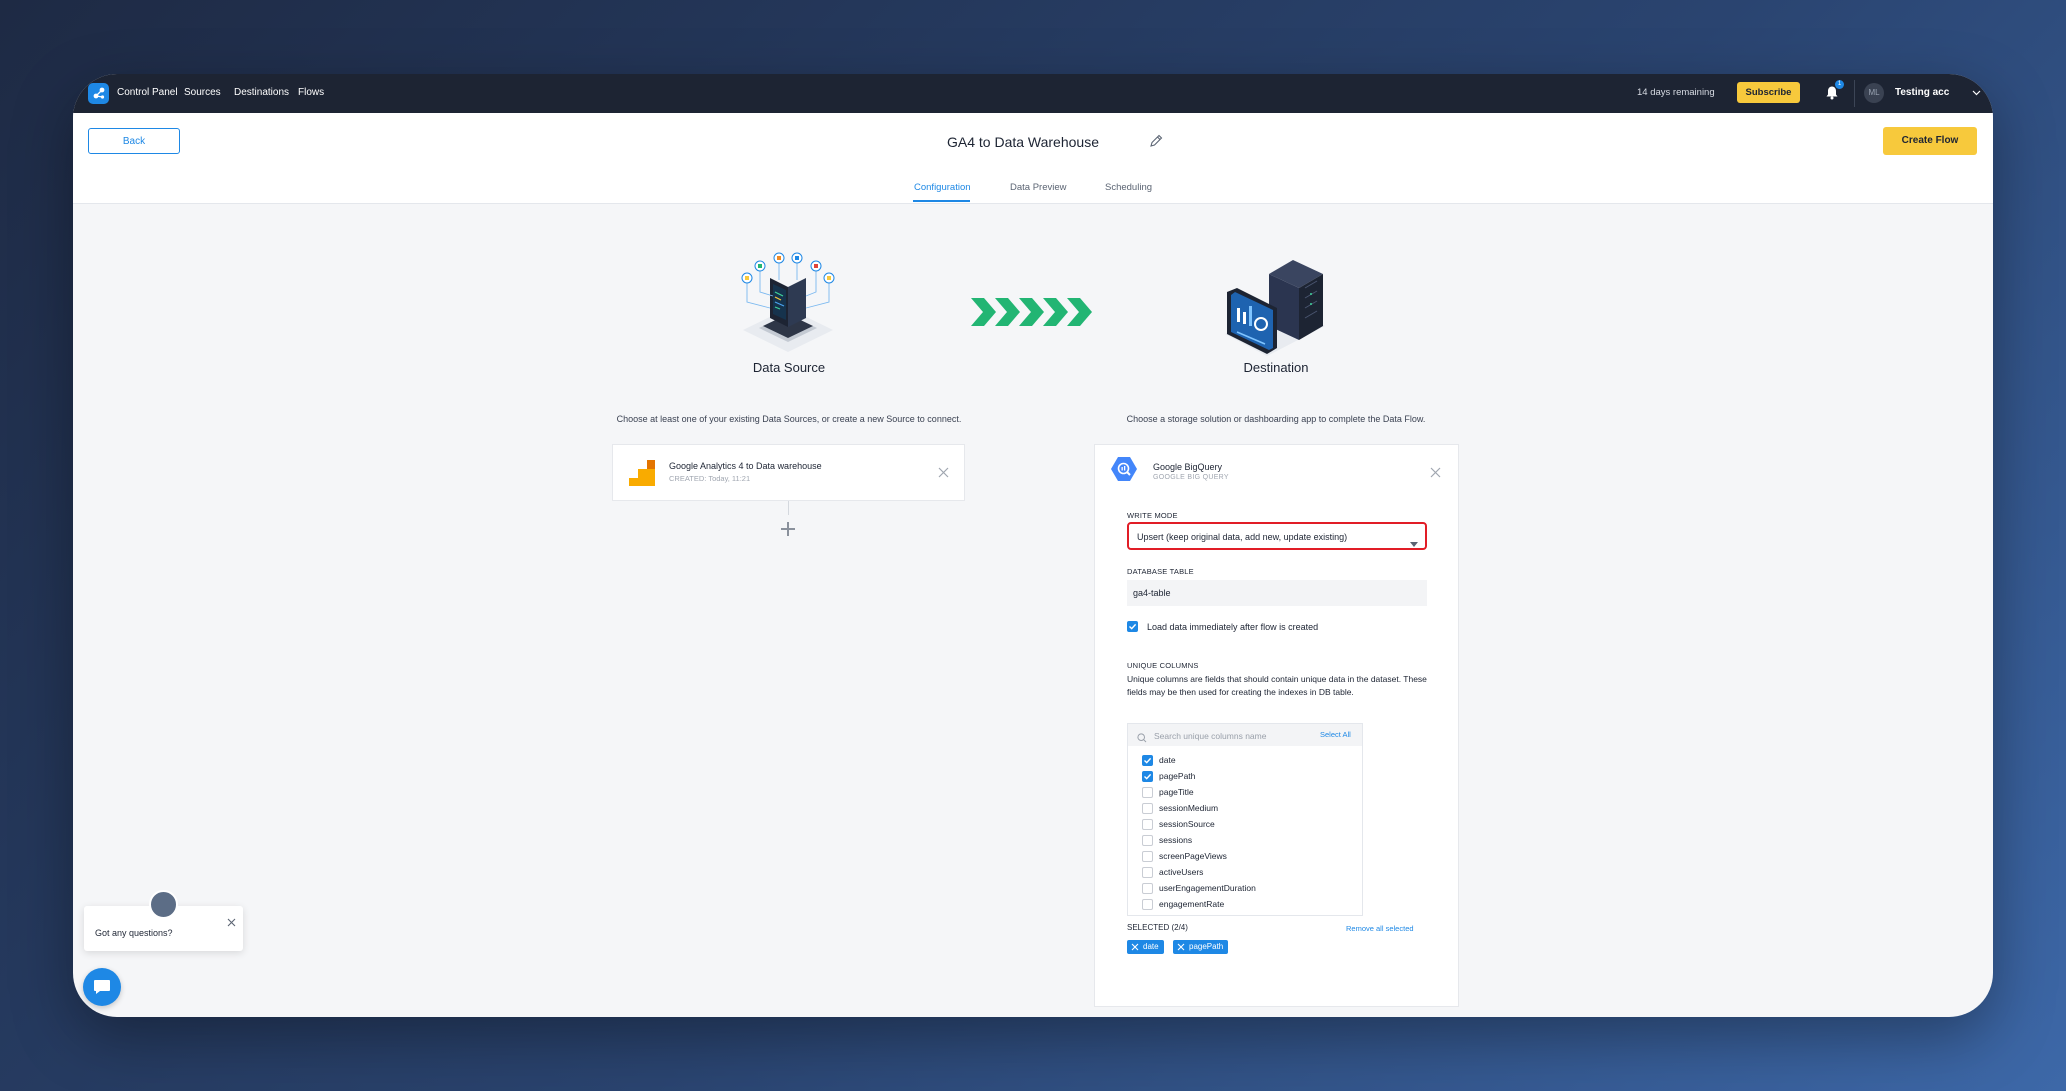 The height and width of the screenshot is (1091, 2066). Describe the element at coordinates (1142, 739) in the screenshot. I see `search-icon` at that location.